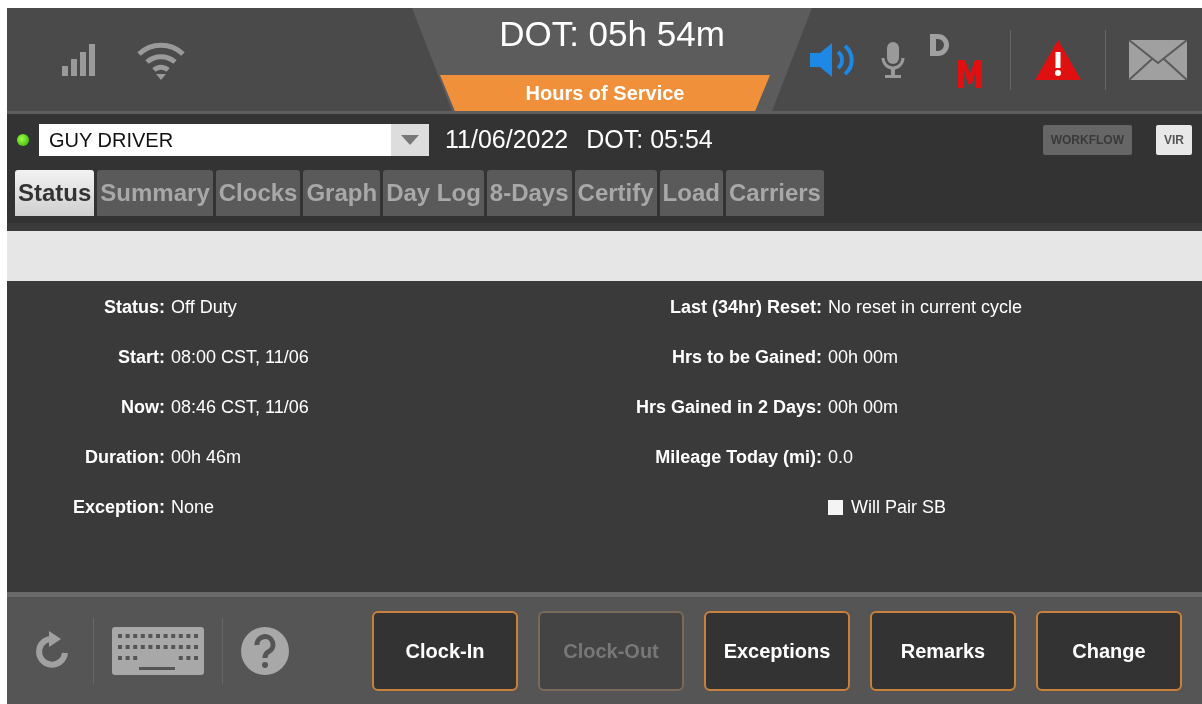  I want to click on field-value: None, so click(193, 507).